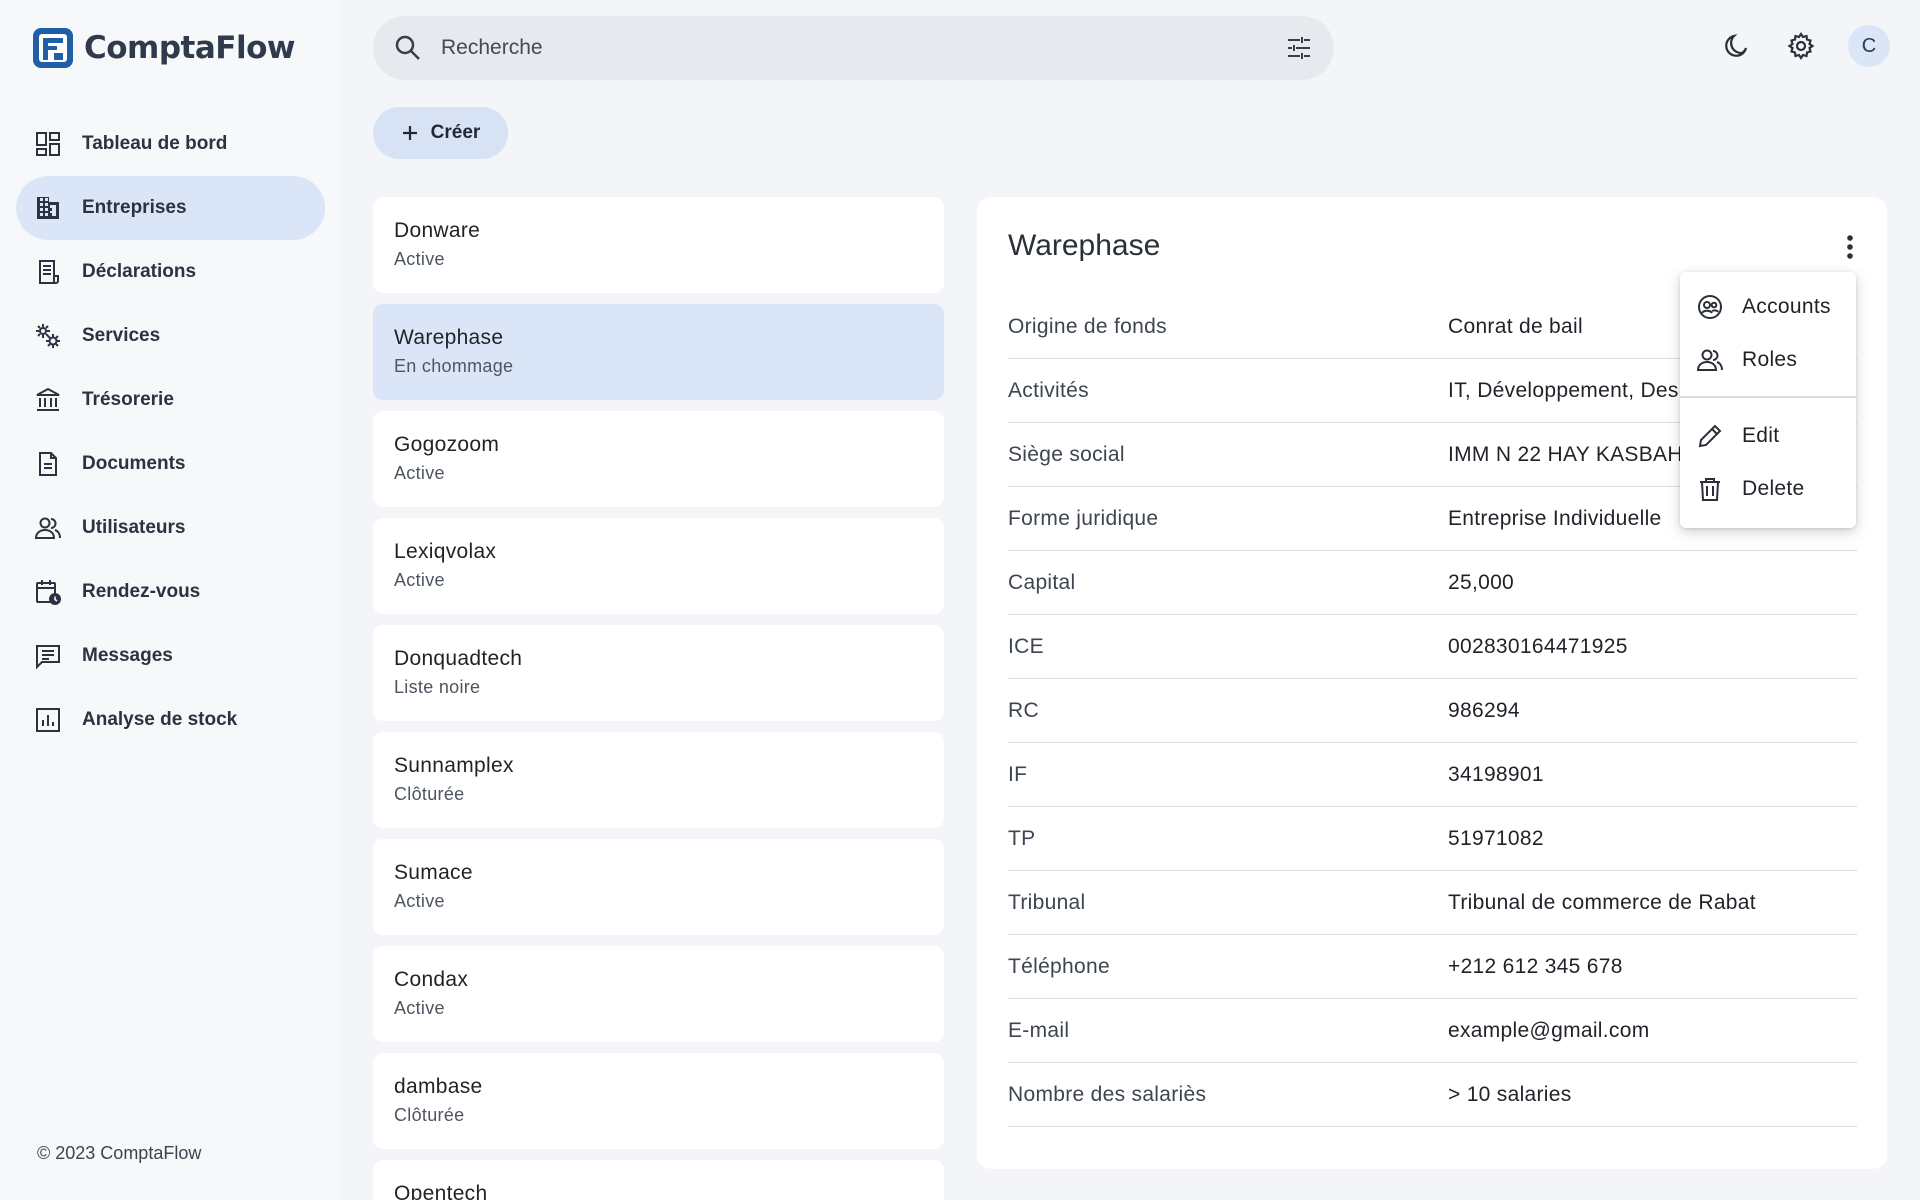 The image size is (1920, 1200). I want to click on menu-item-edit: Edit, so click(1768, 436).